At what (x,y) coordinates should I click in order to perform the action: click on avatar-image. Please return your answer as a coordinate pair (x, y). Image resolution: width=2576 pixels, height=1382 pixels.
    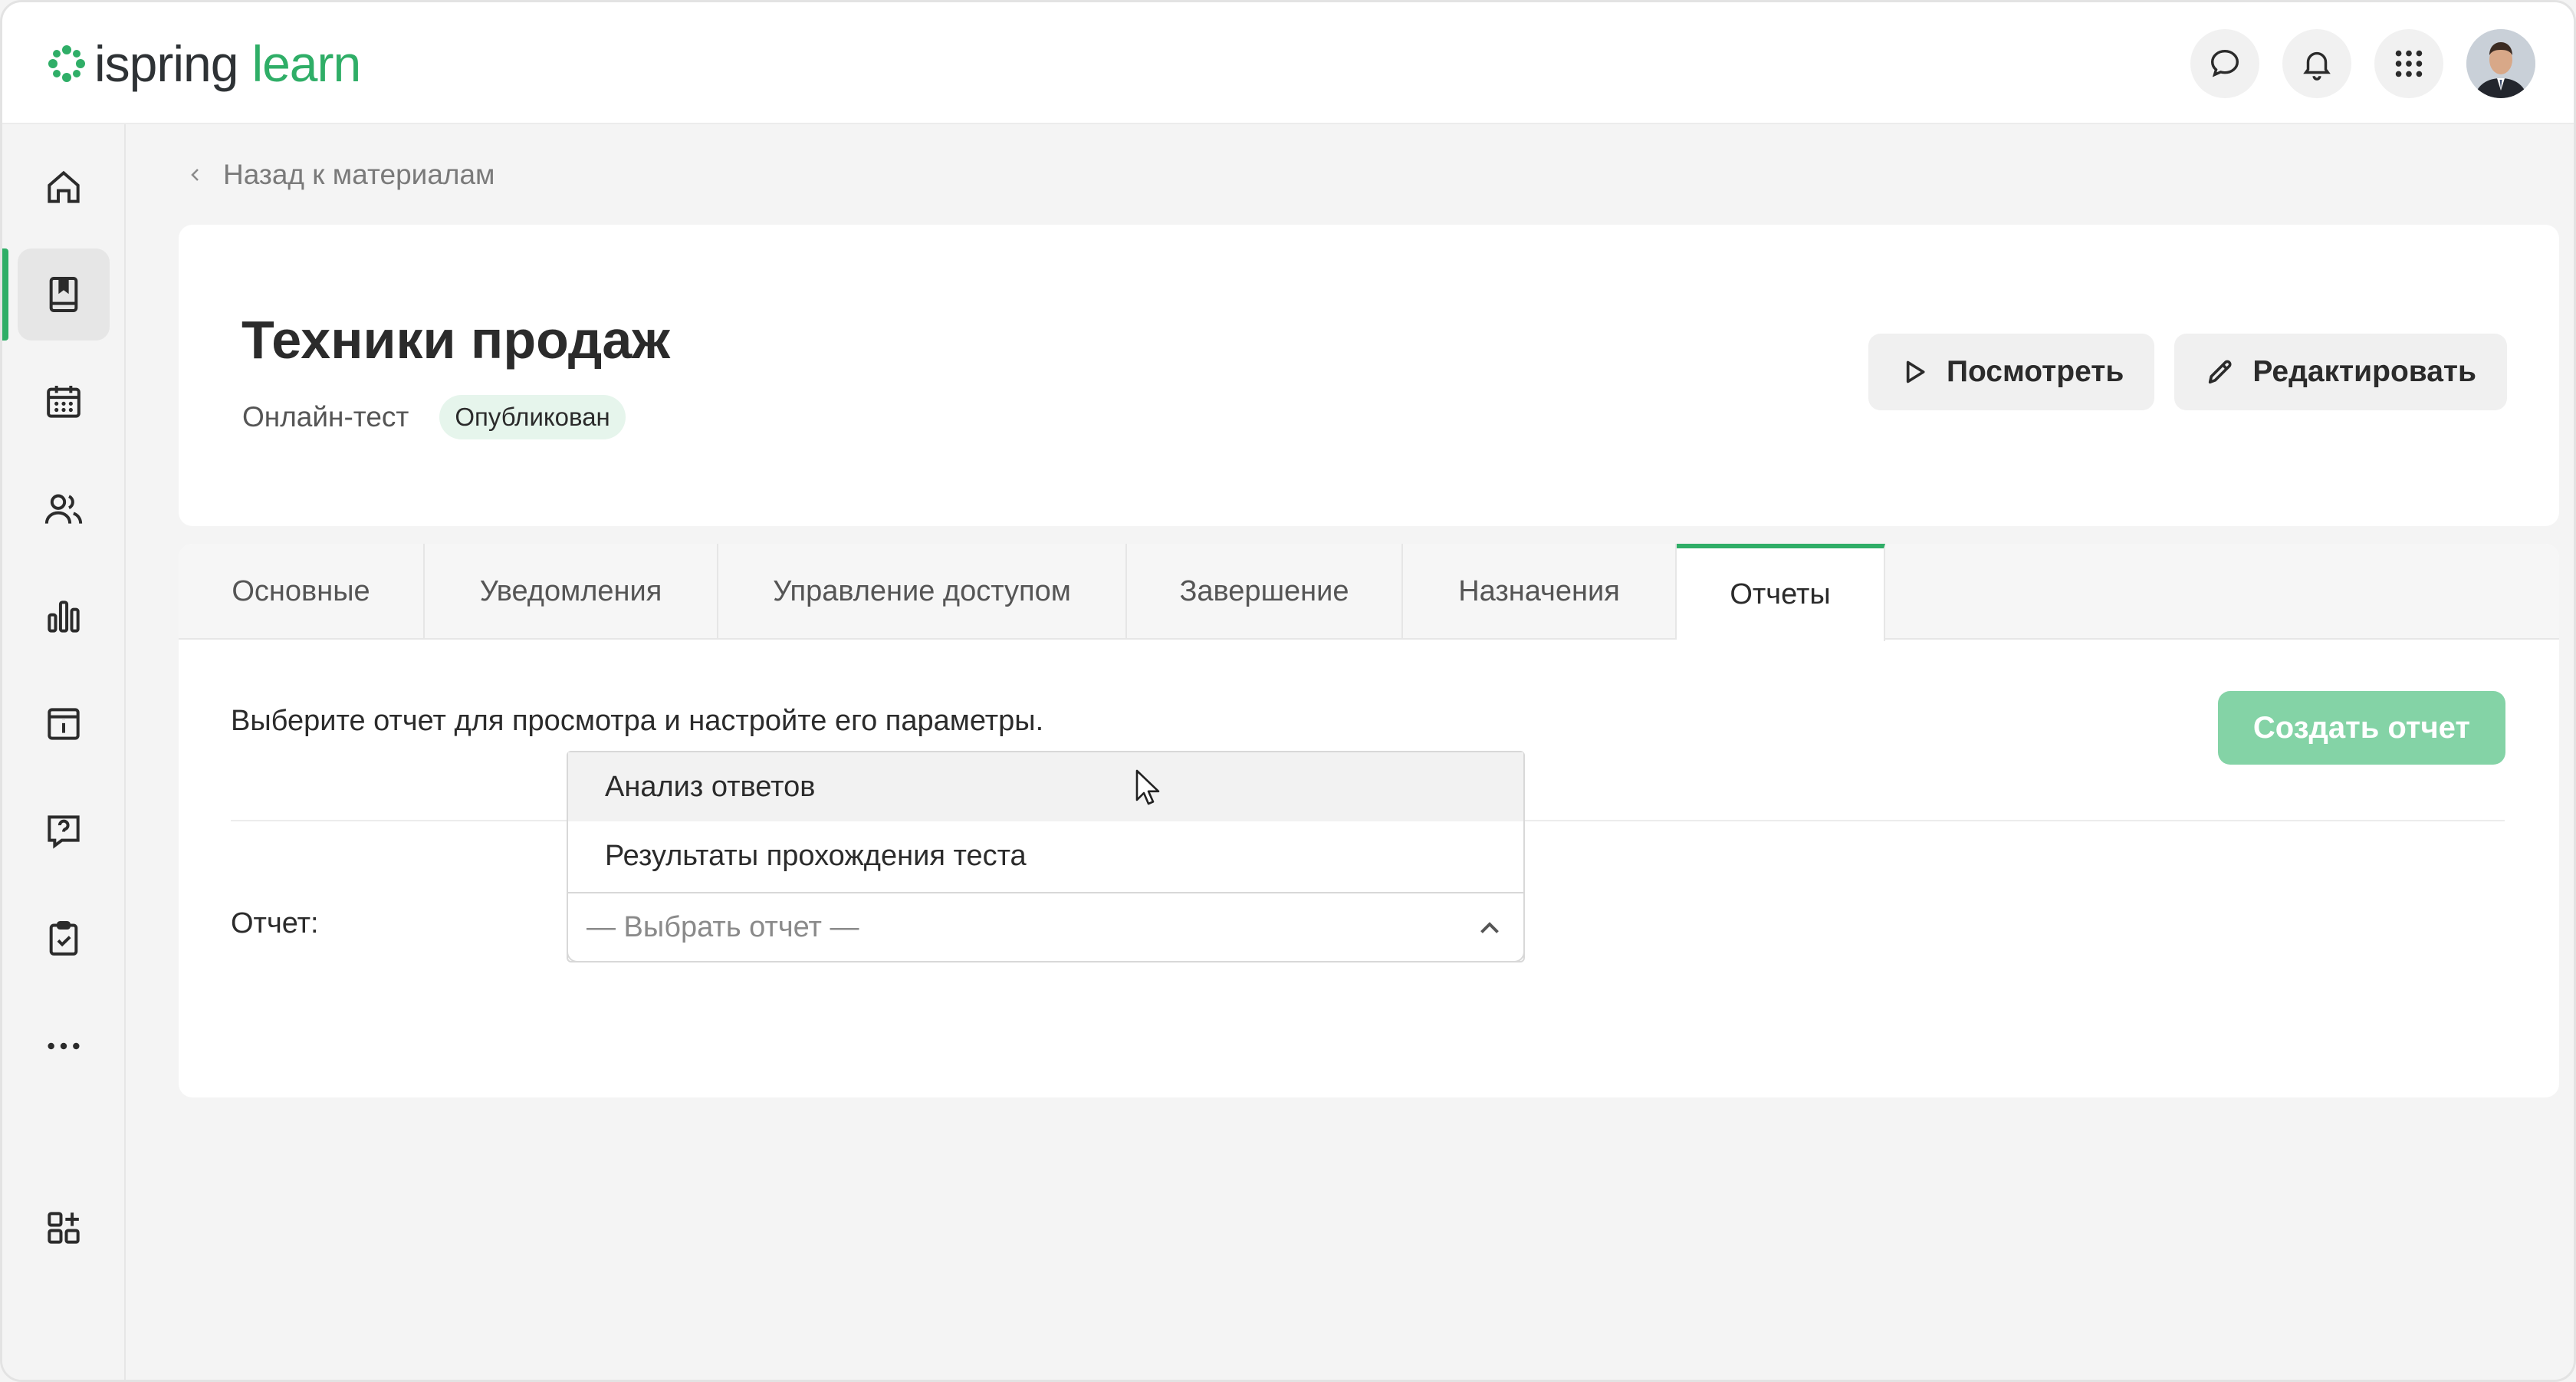
    Looking at the image, I should click on (2501, 63).